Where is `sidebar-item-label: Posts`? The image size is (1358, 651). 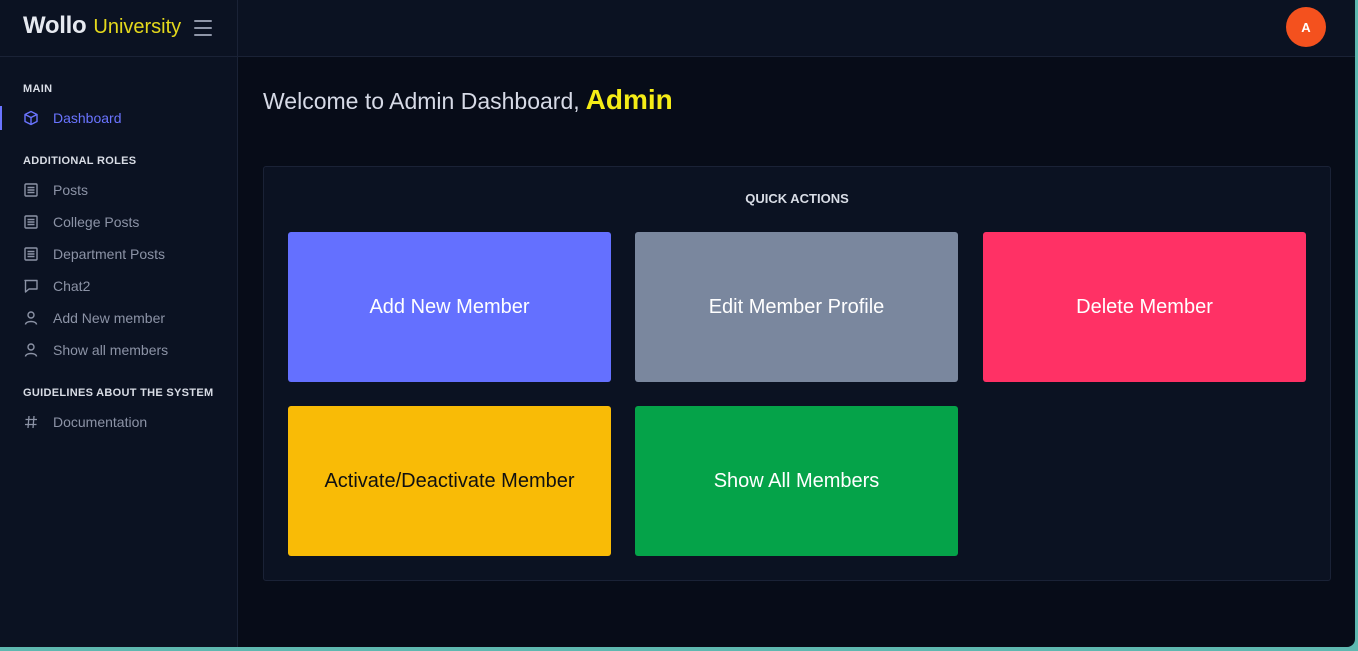
sidebar-item-label: Posts is located at coordinates (71, 190).